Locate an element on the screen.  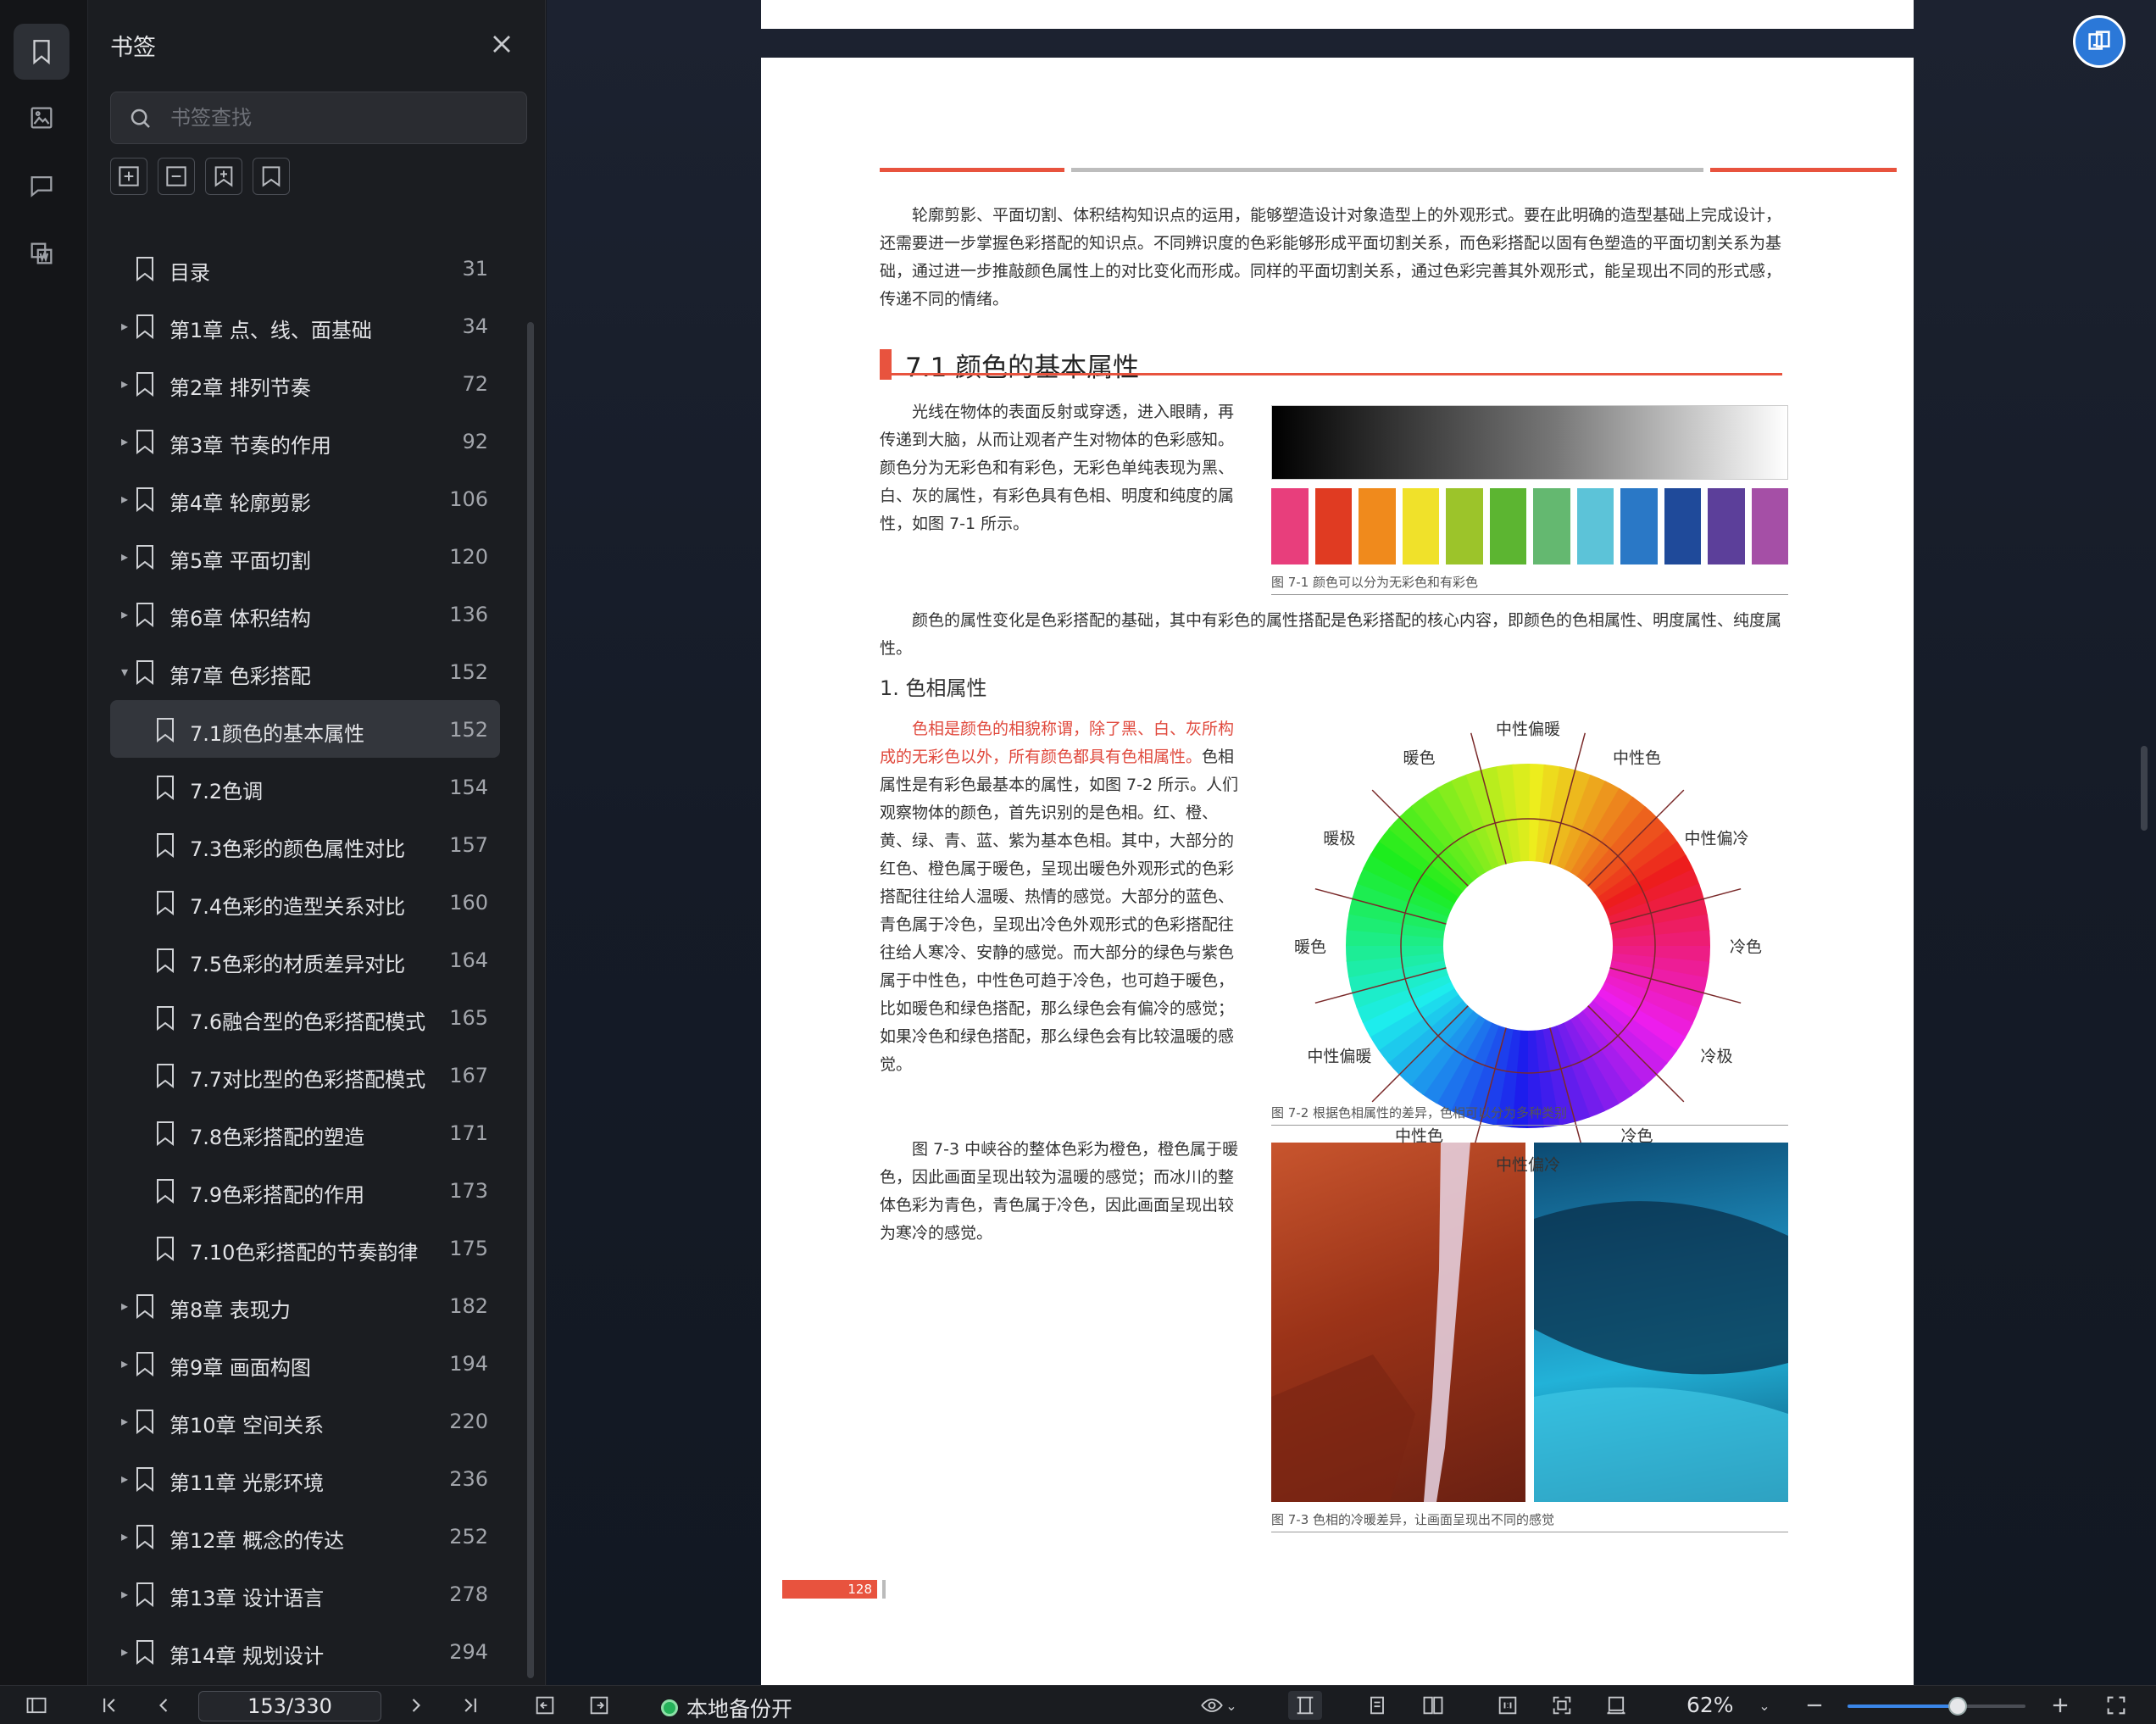
fullscreen-button is located at coordinates (2116, 1705).